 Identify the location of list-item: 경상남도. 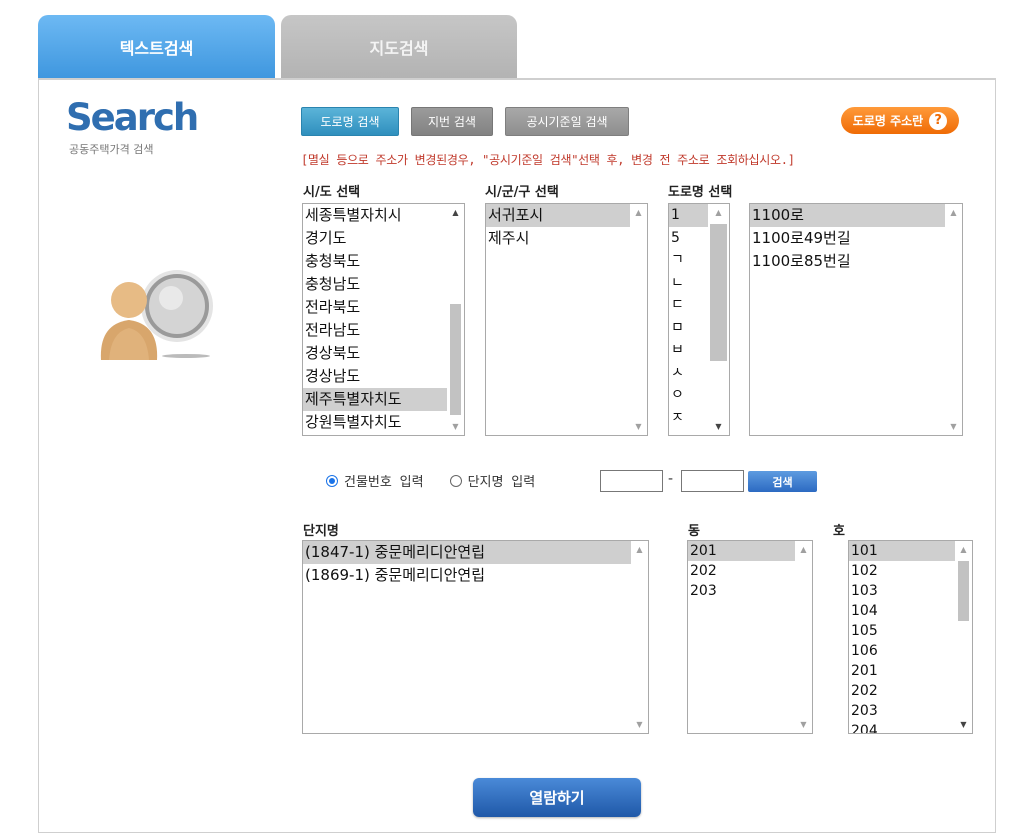
(375, 376).